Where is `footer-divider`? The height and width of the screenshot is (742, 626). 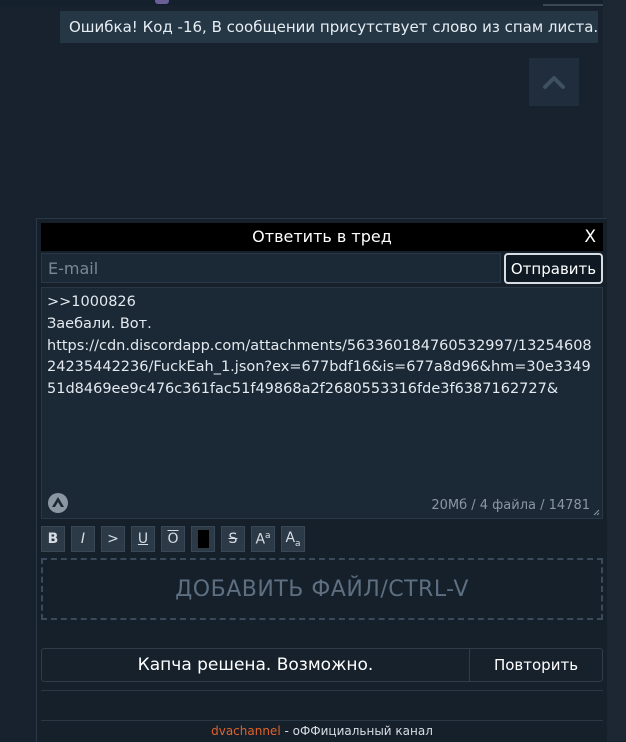 footer-divider is located at coordinates (322, 720).